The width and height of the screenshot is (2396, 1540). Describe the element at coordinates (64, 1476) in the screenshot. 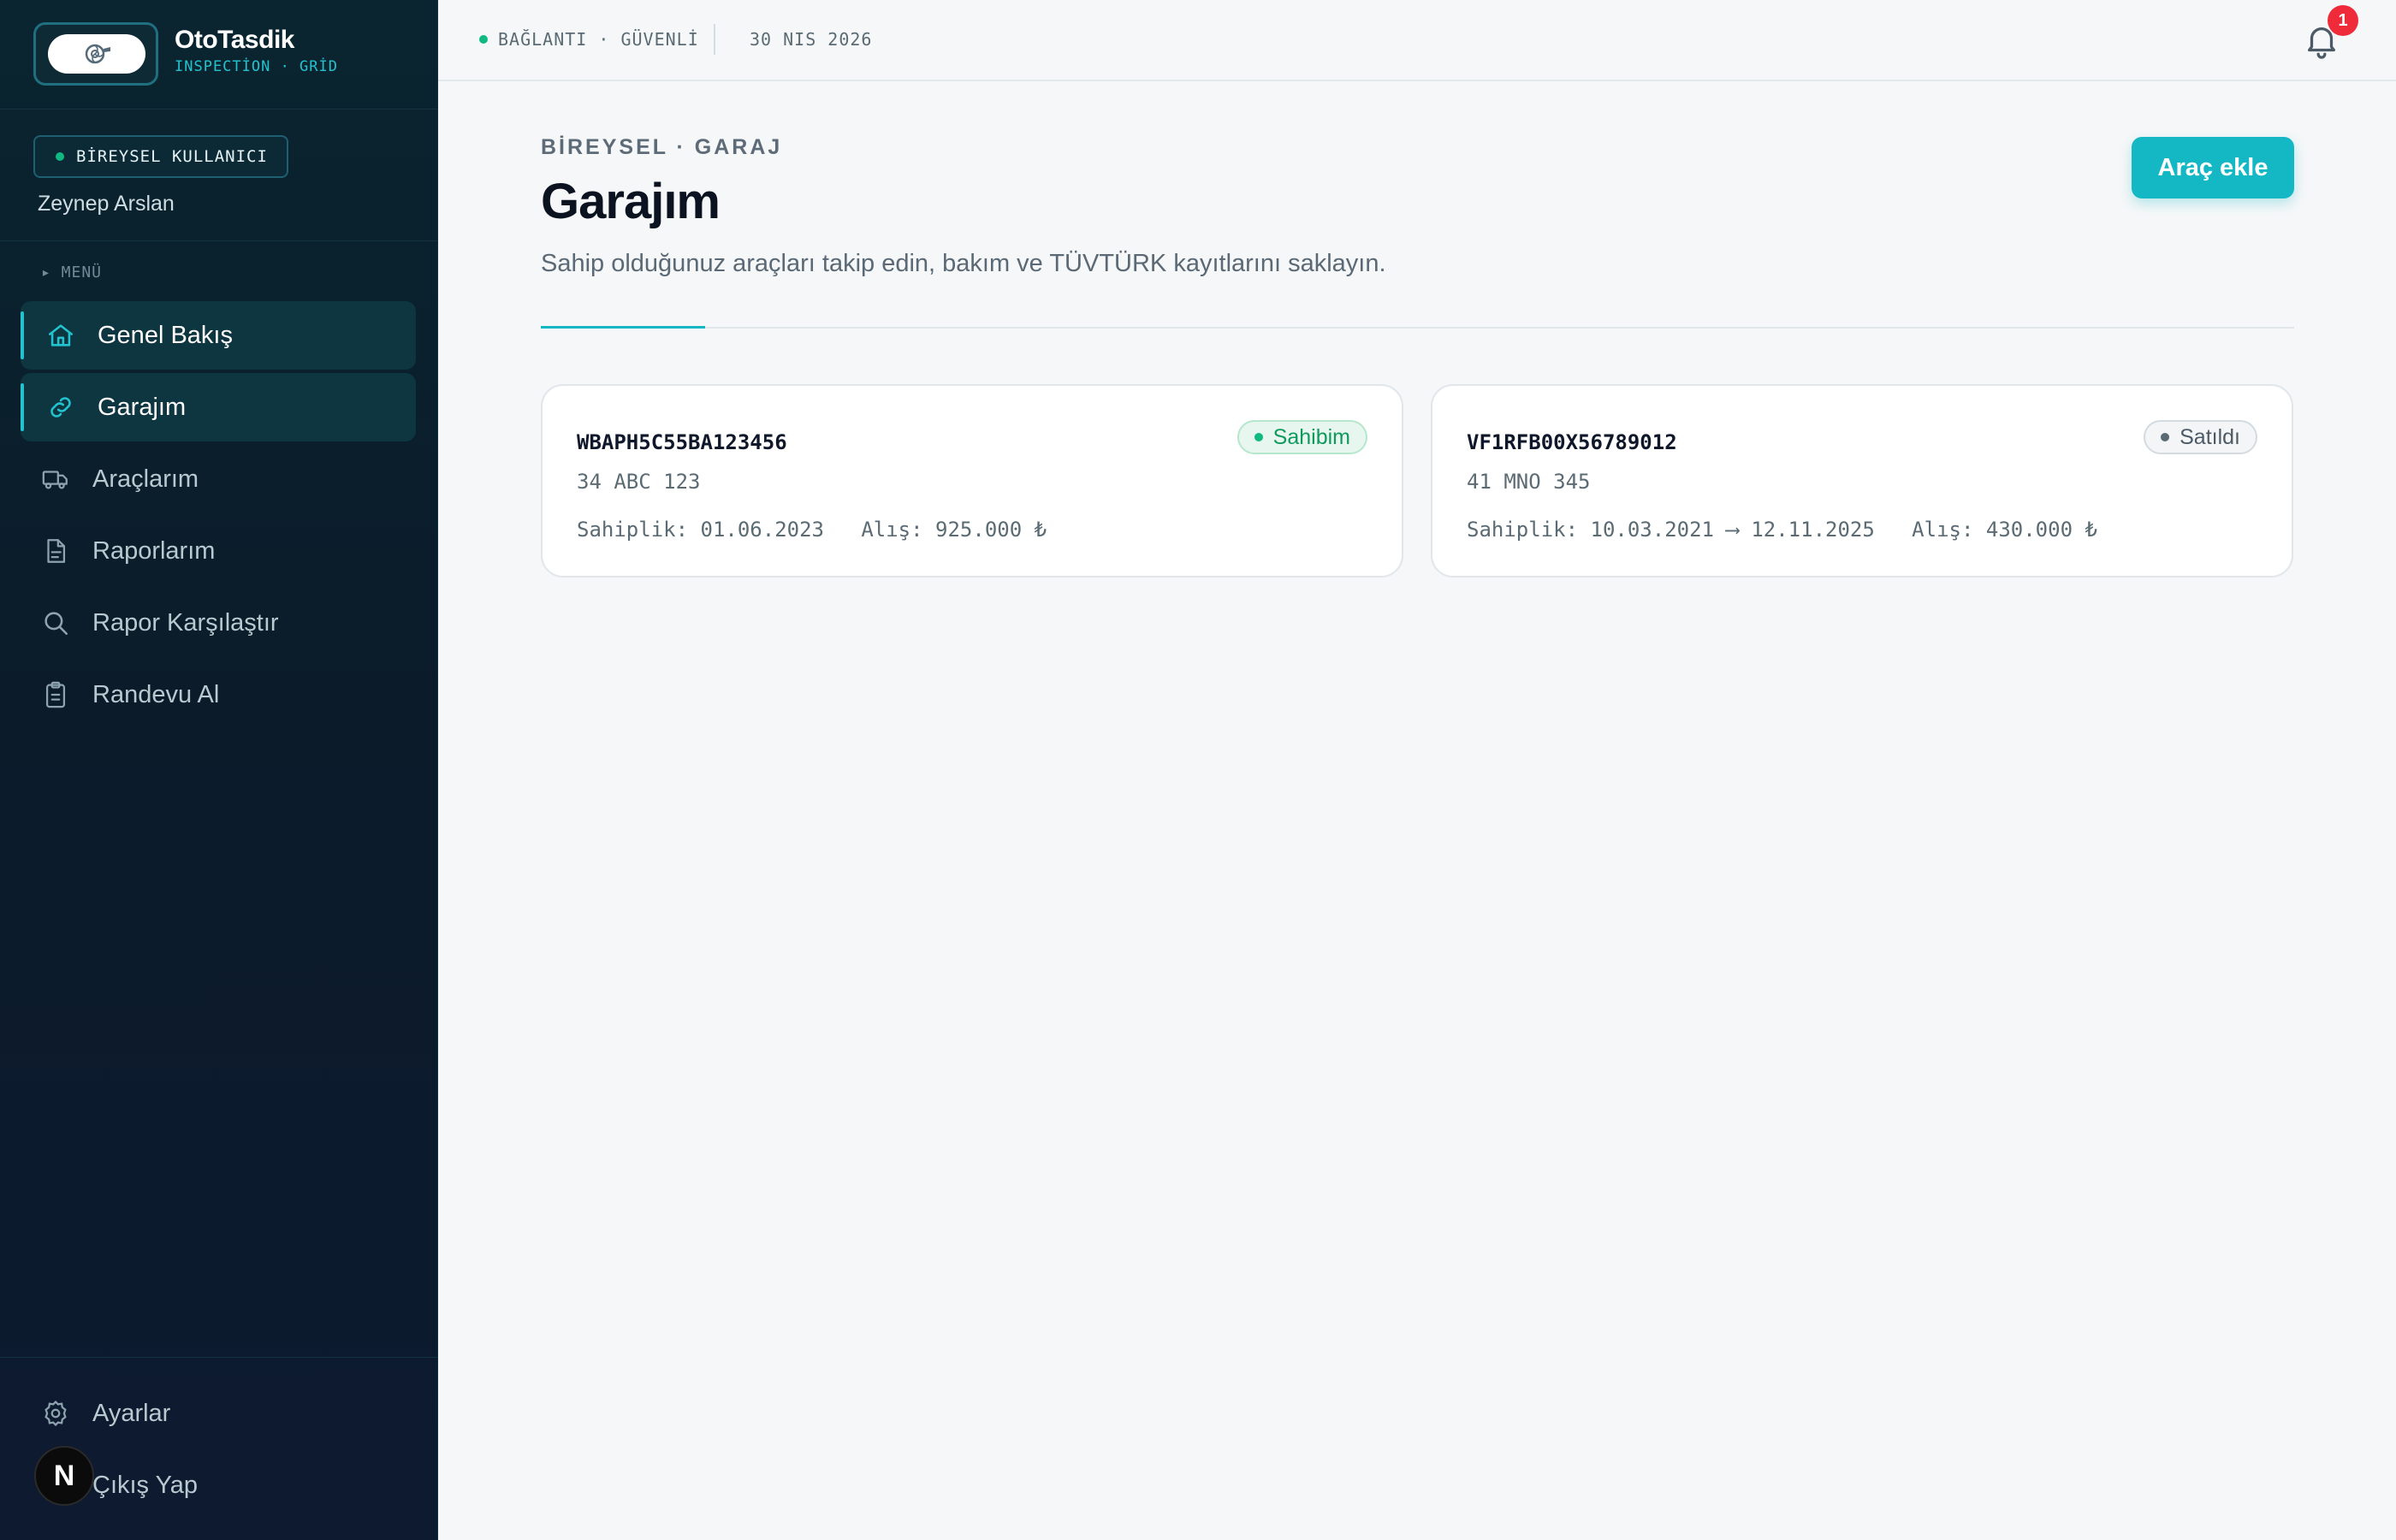

I see `avatar: N` at that location.